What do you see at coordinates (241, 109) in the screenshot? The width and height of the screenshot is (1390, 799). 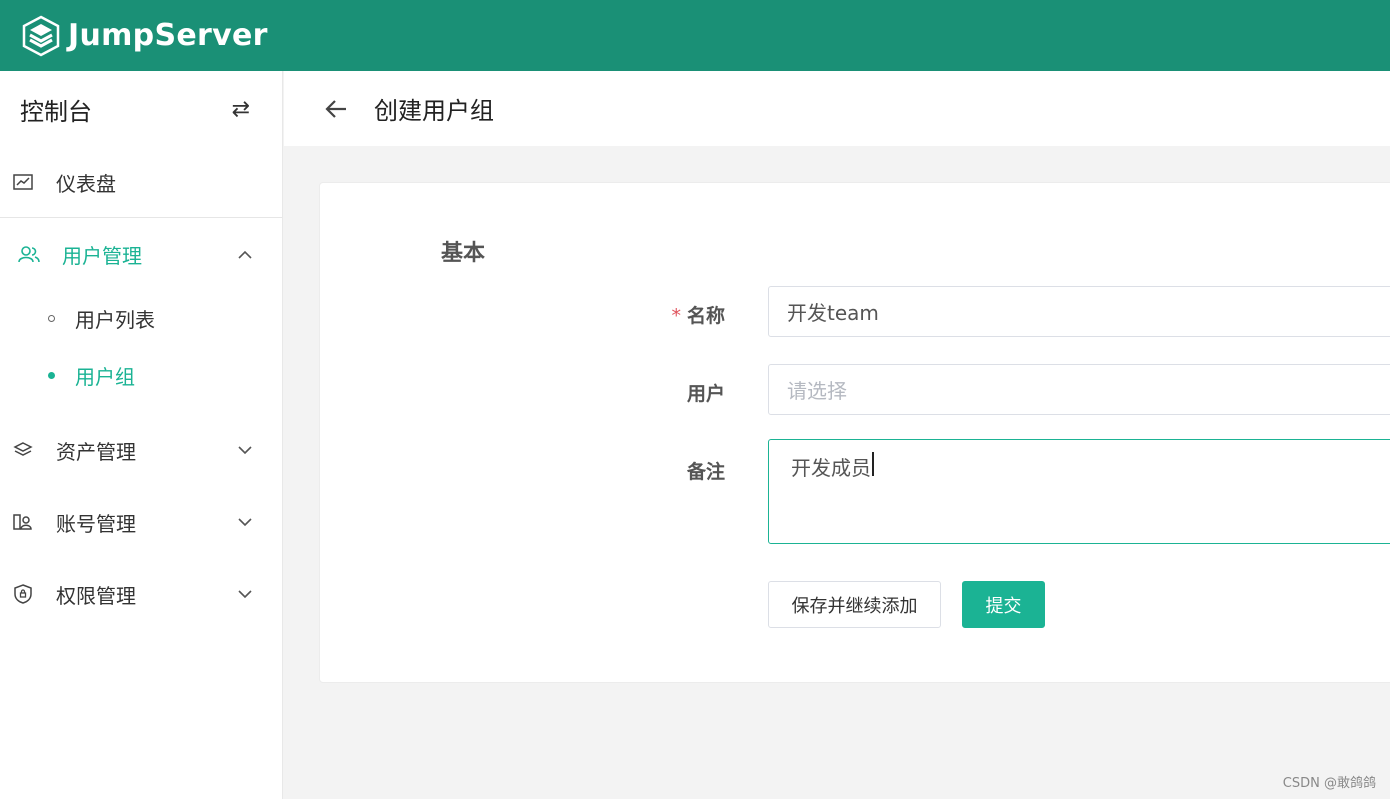 I see `swap-arrows-icon: ⇄` at bounding box center [241, 109].